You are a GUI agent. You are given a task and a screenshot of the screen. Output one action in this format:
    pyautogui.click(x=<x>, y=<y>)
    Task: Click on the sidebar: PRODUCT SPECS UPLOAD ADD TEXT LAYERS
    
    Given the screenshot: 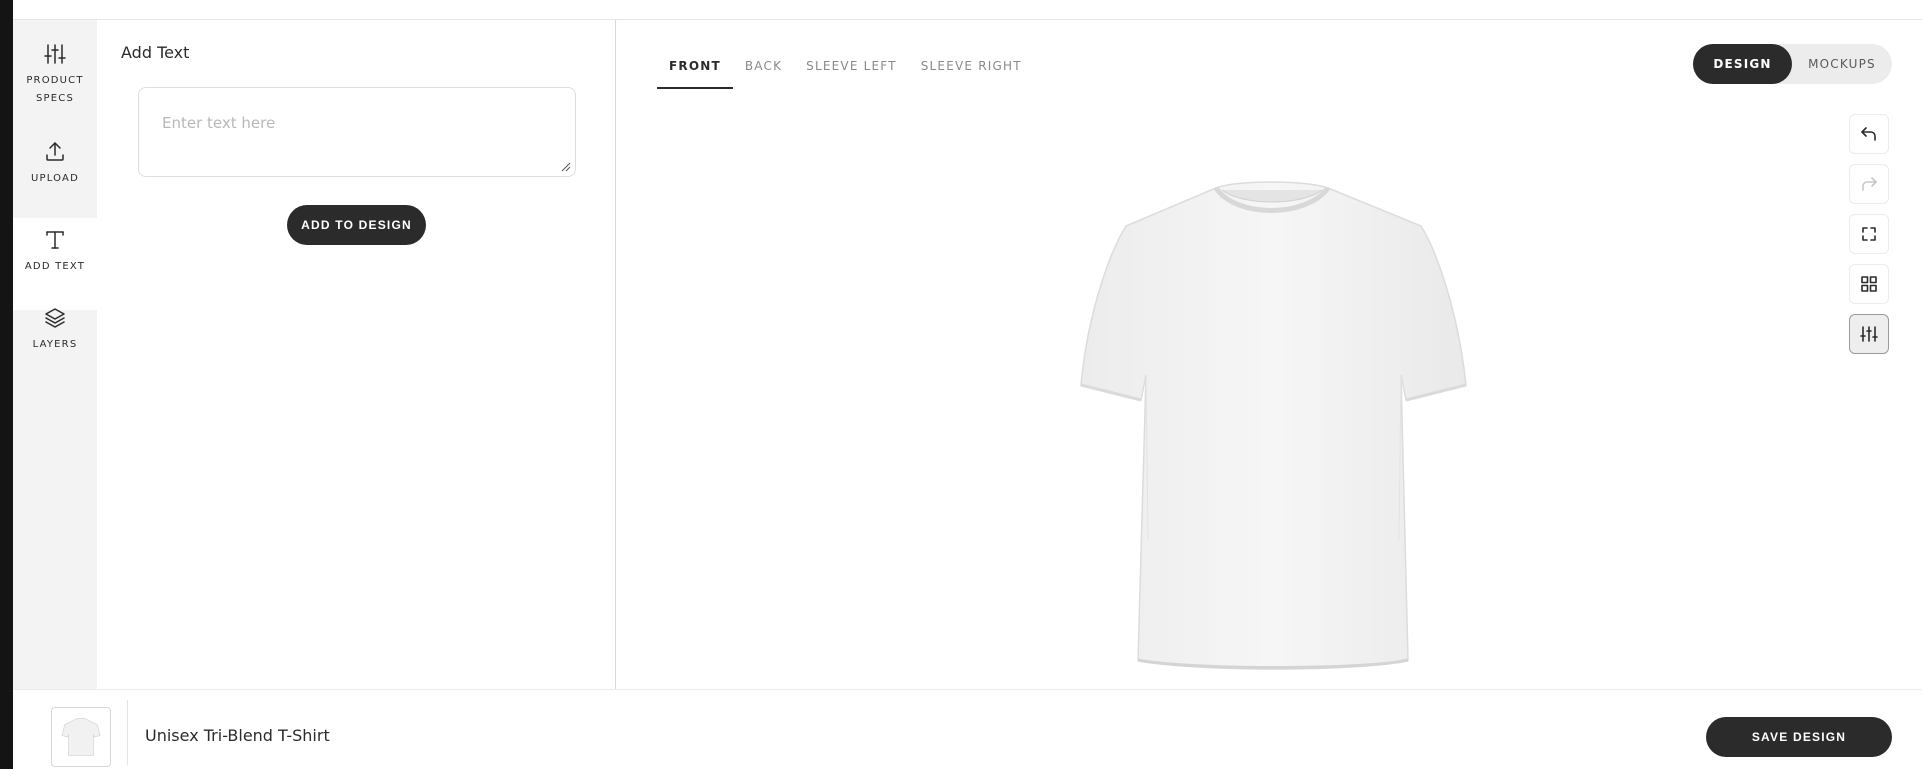 What is the action you would take?
    pyautogui.click(x=55, y=354)
    